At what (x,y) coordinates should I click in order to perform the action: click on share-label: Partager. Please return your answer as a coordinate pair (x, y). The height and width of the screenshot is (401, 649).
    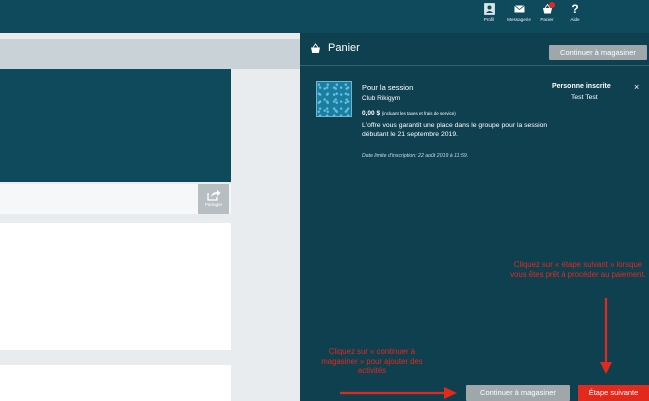
    Looking at the image, I should click on (213, 204).